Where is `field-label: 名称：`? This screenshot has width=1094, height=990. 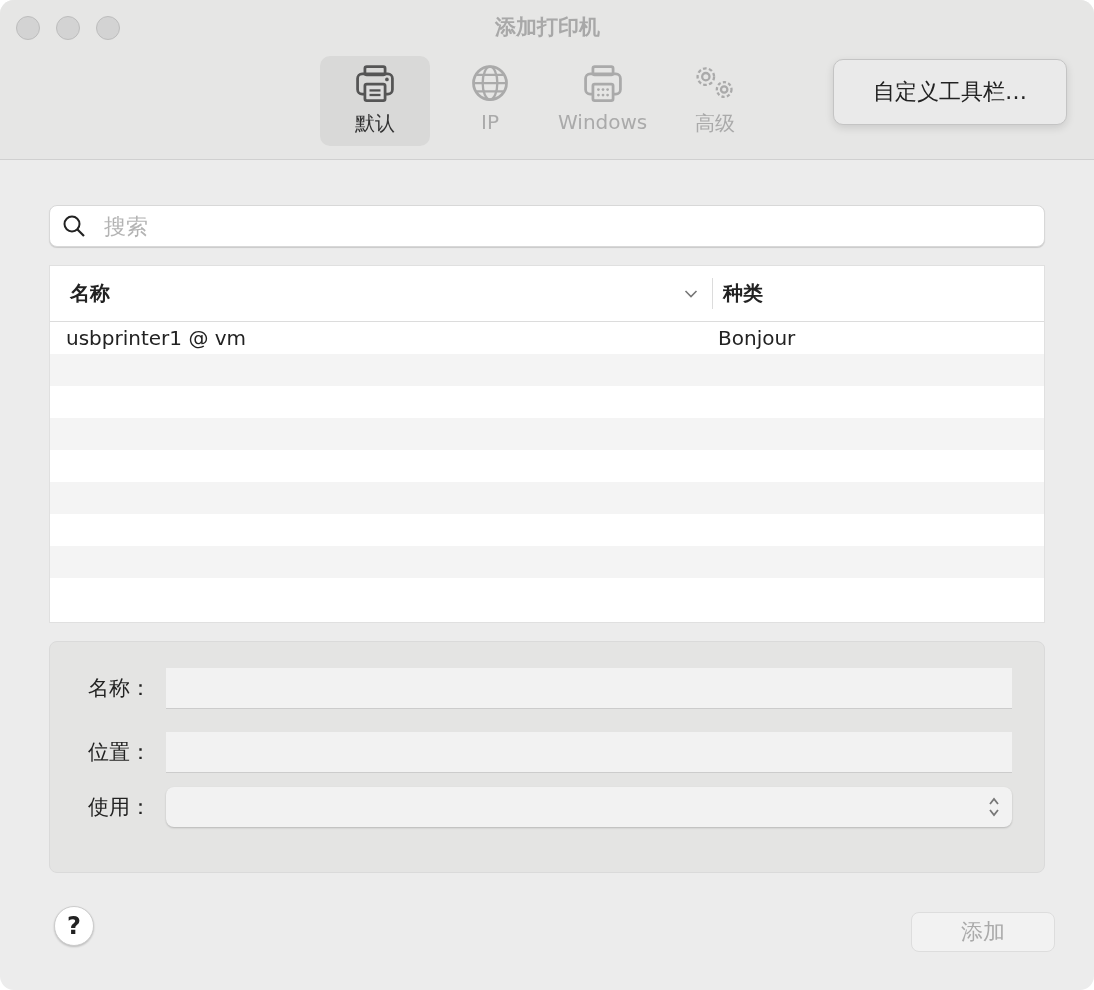 field-label: 名称： is located at coordinates (120, 688).